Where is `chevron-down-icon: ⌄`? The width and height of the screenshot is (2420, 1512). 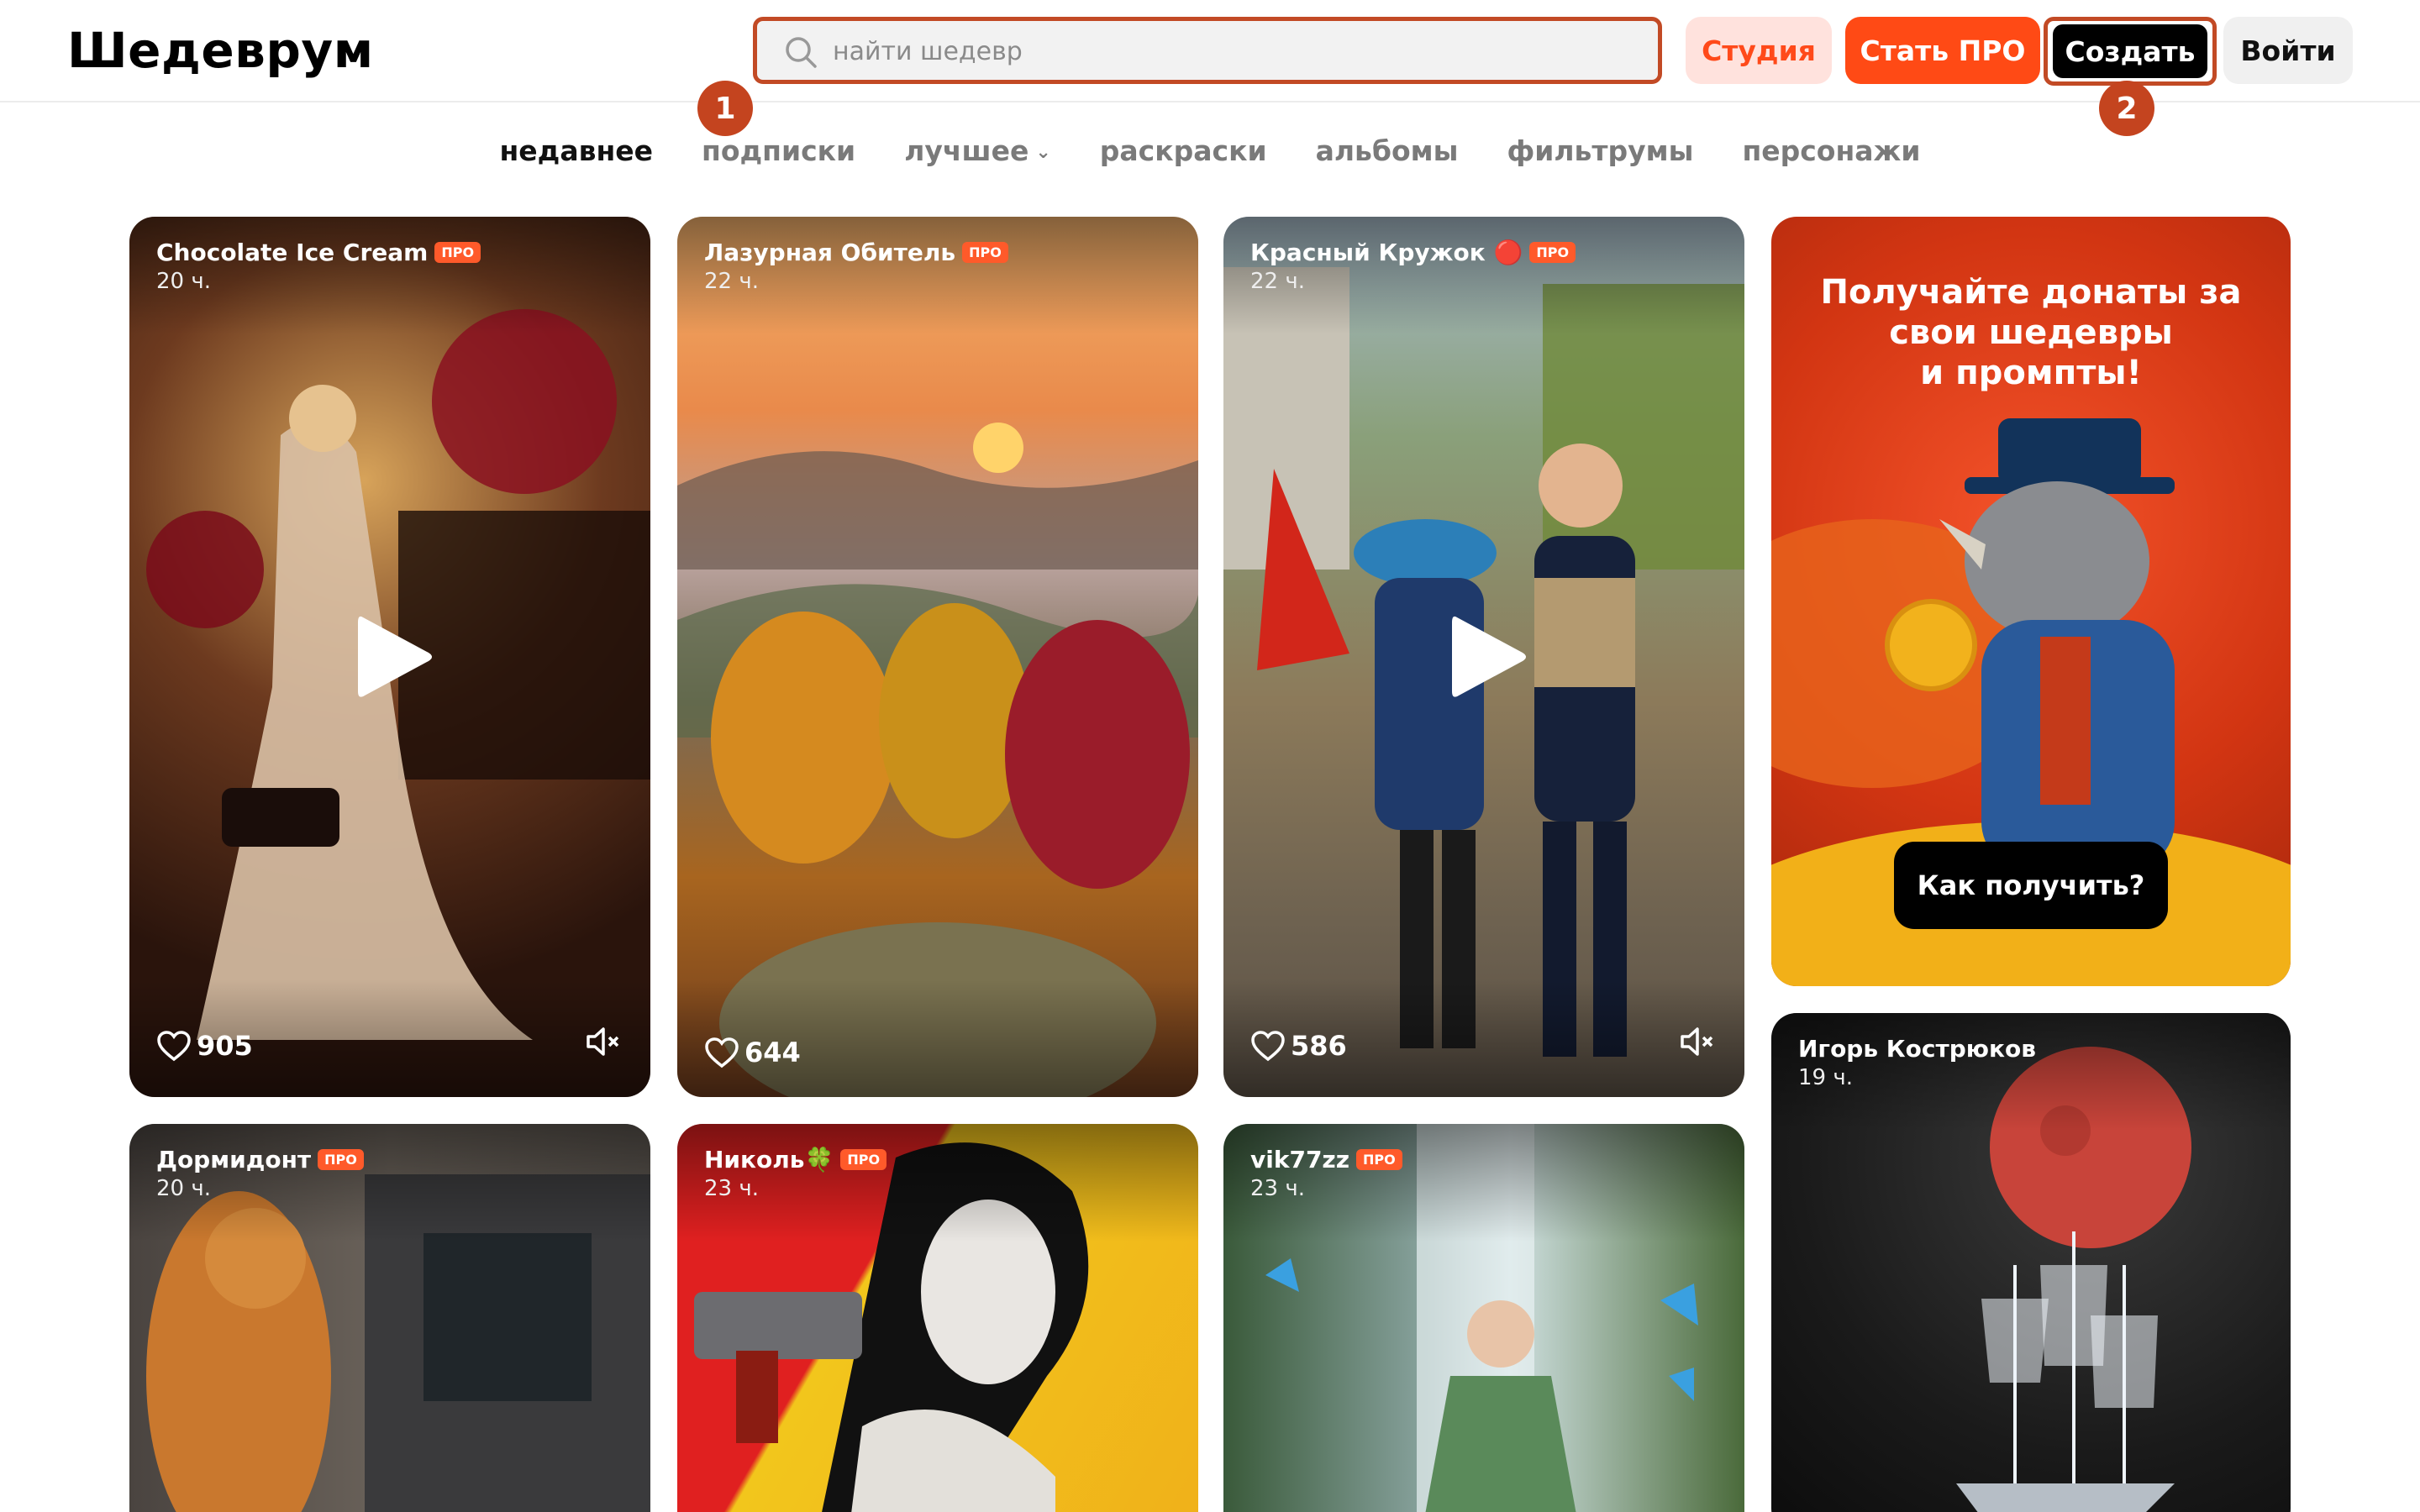
chevron-down-icon: ⌄ is located at coordinates (1043, 152).